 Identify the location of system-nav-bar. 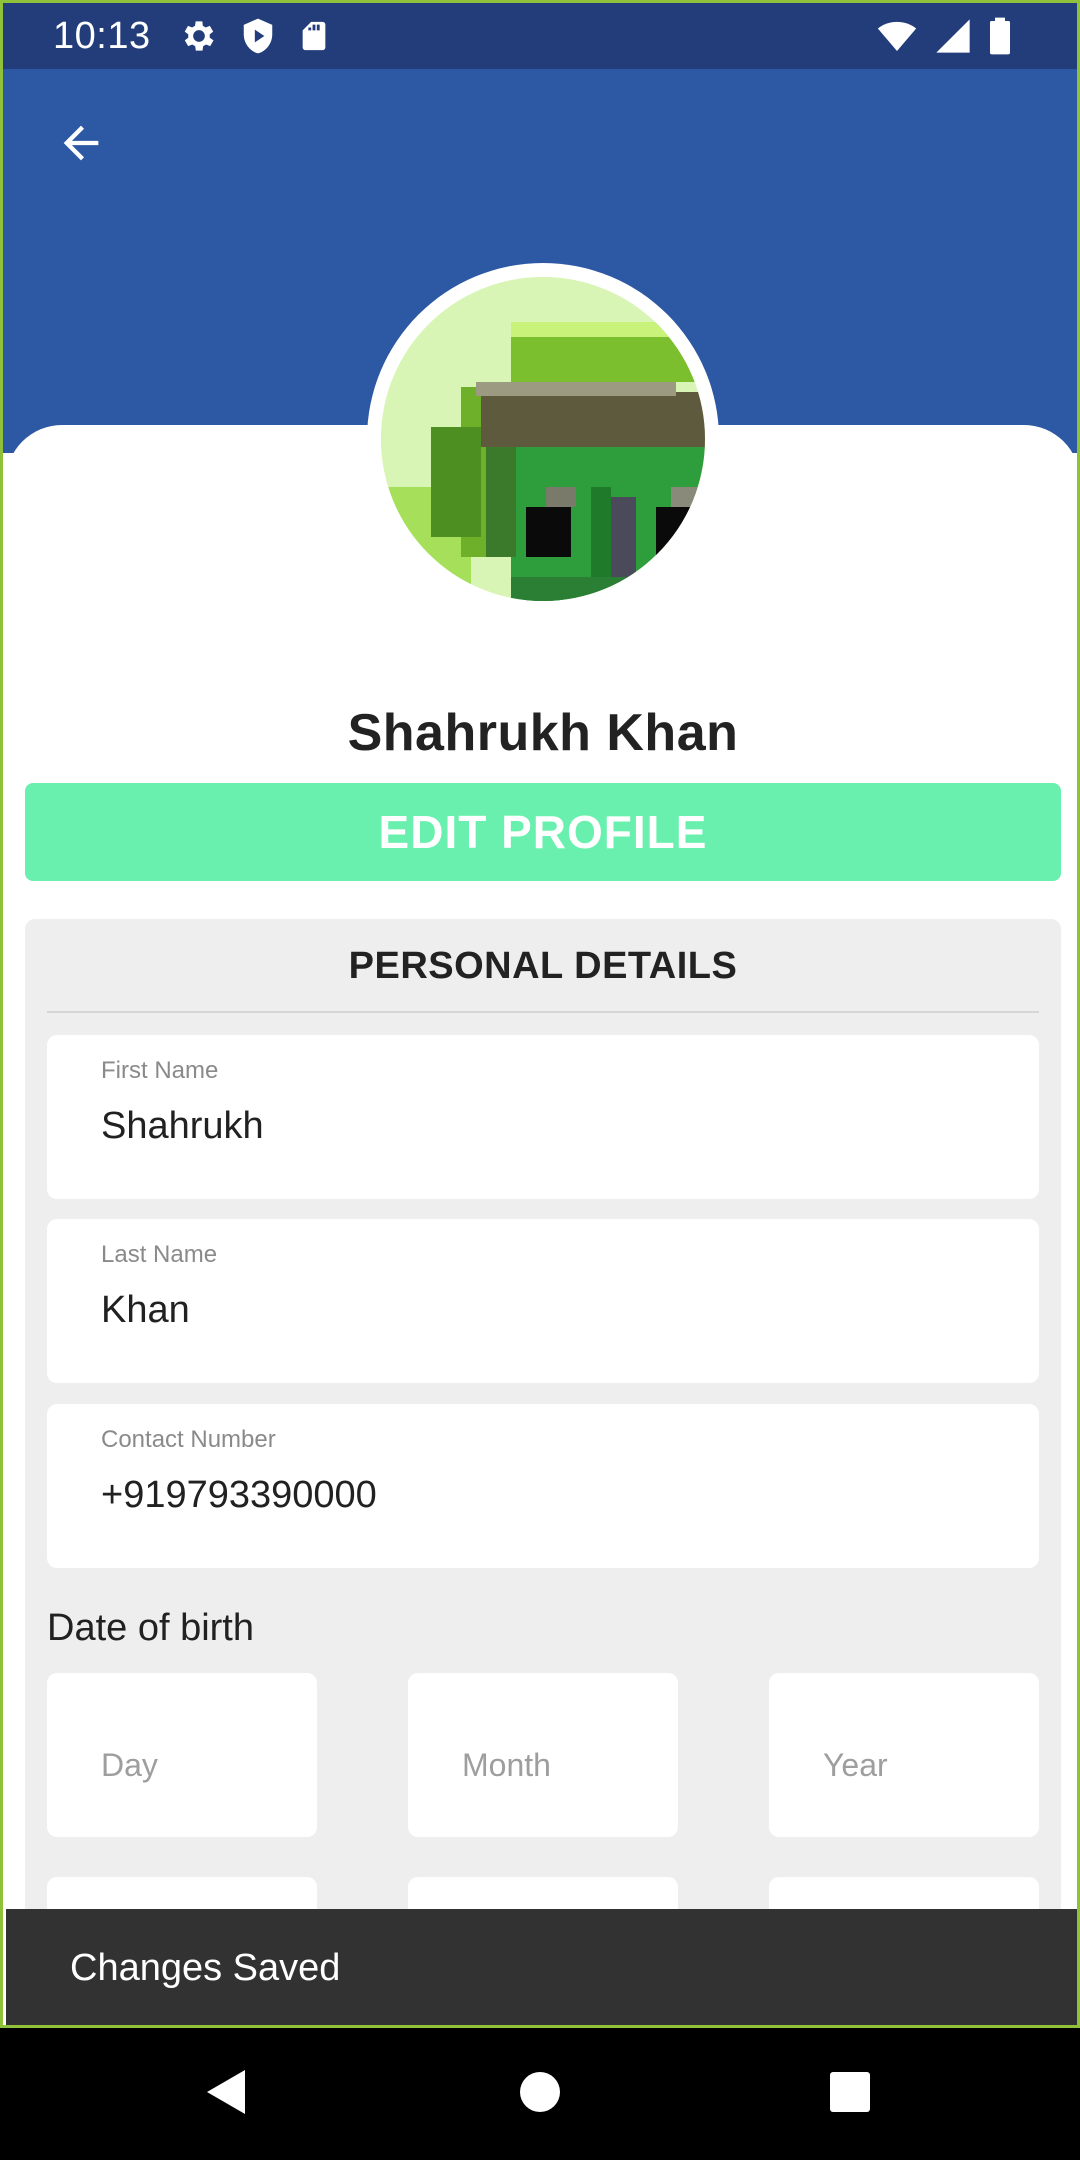
(540, 2094).